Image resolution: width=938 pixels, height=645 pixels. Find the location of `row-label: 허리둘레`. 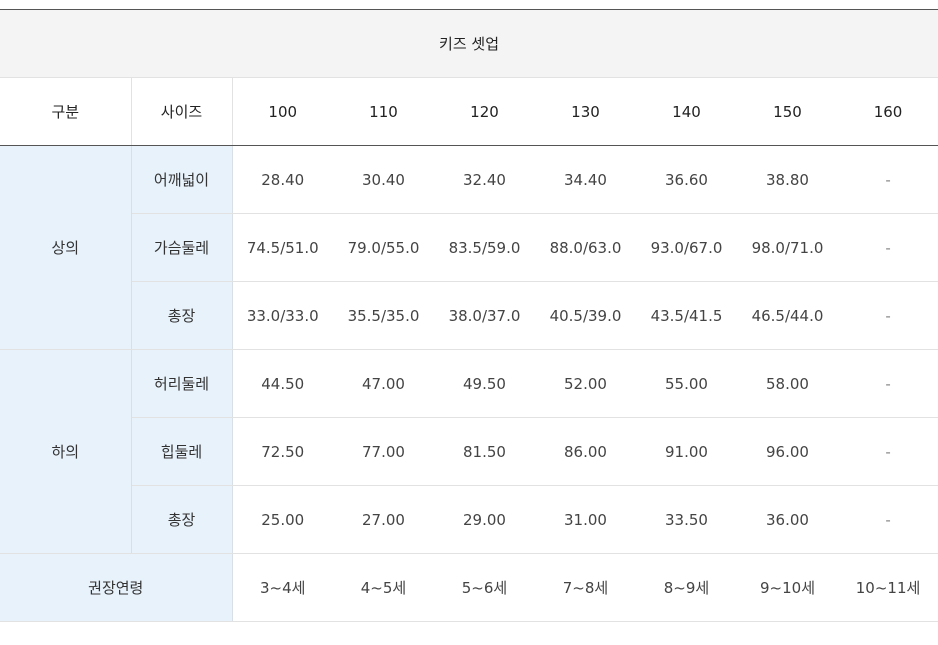

row-label: 허리둘레 is located at coordinates (182, 383).